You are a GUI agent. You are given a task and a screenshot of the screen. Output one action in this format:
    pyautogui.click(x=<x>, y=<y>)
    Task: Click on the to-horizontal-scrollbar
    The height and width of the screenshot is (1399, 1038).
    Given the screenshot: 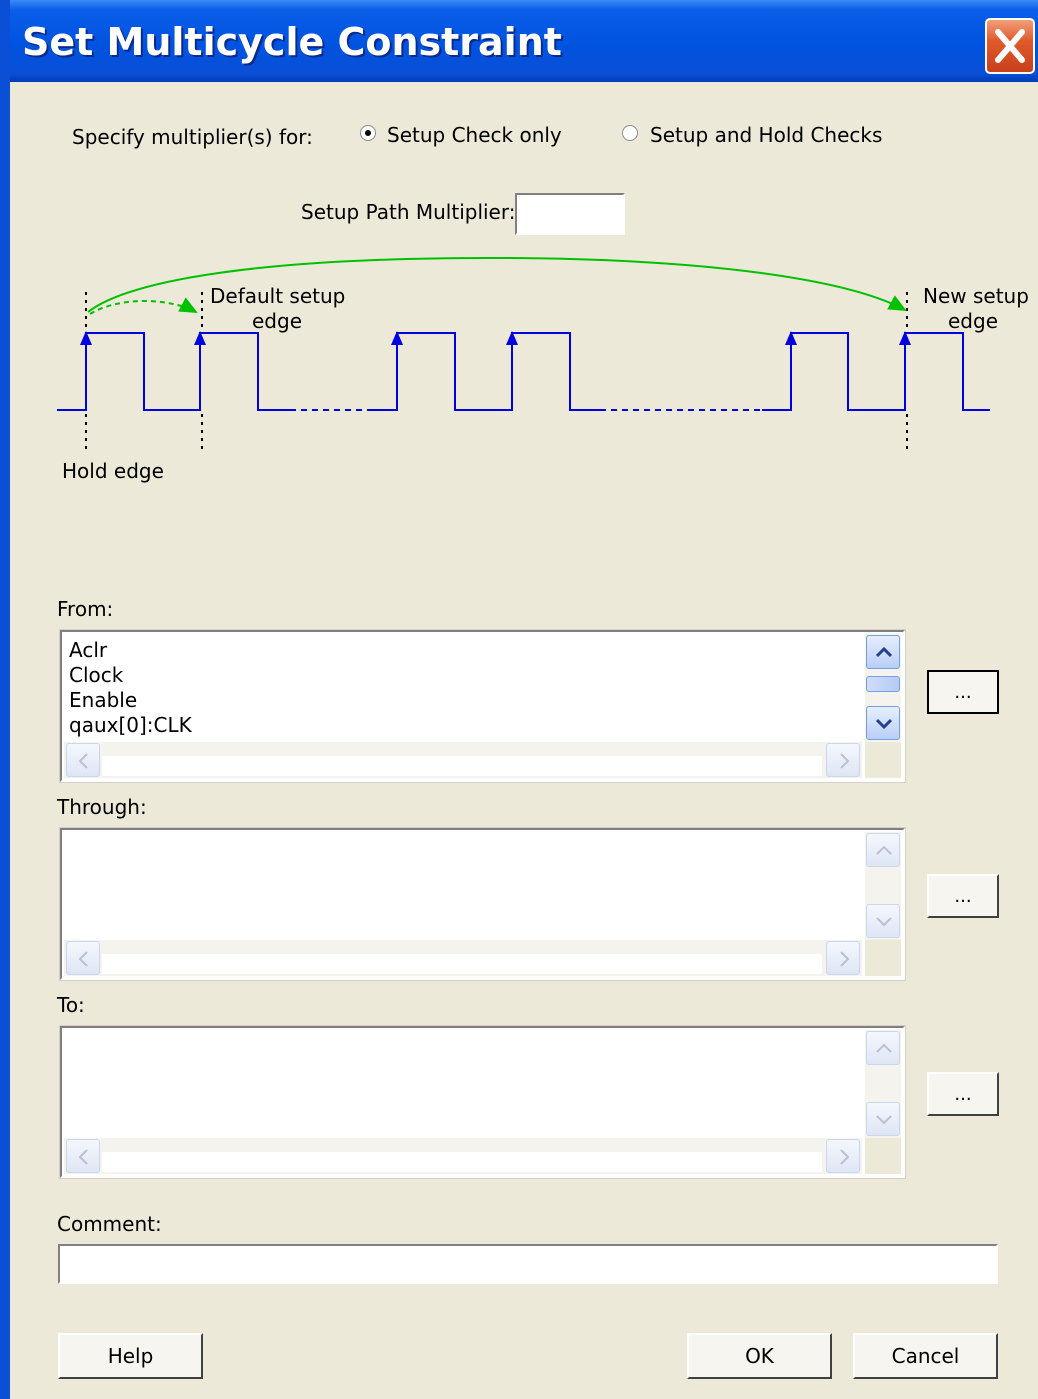 What is the action you would take?
    pyautogui.click(x=463, y=1156)
    